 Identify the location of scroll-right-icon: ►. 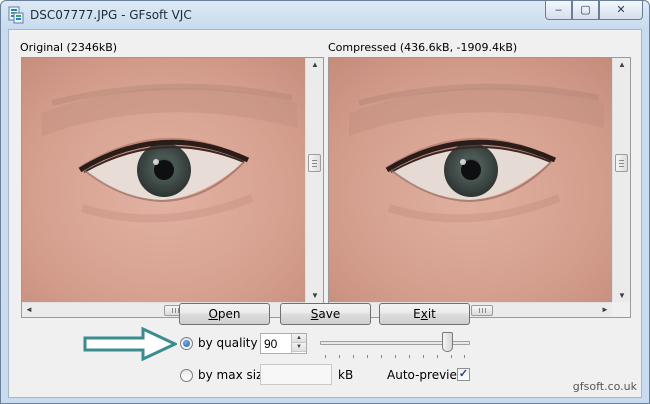
(605, 310).